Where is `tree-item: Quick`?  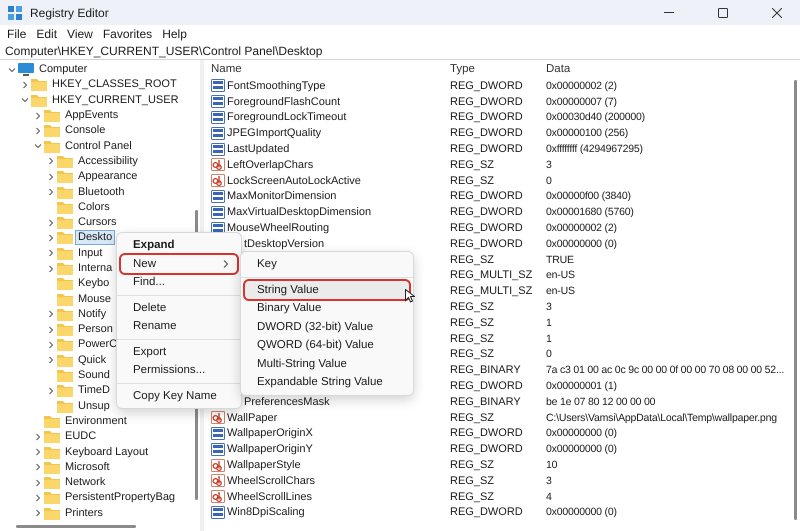
tree-item: Quick is located at coordinates (92, 360).